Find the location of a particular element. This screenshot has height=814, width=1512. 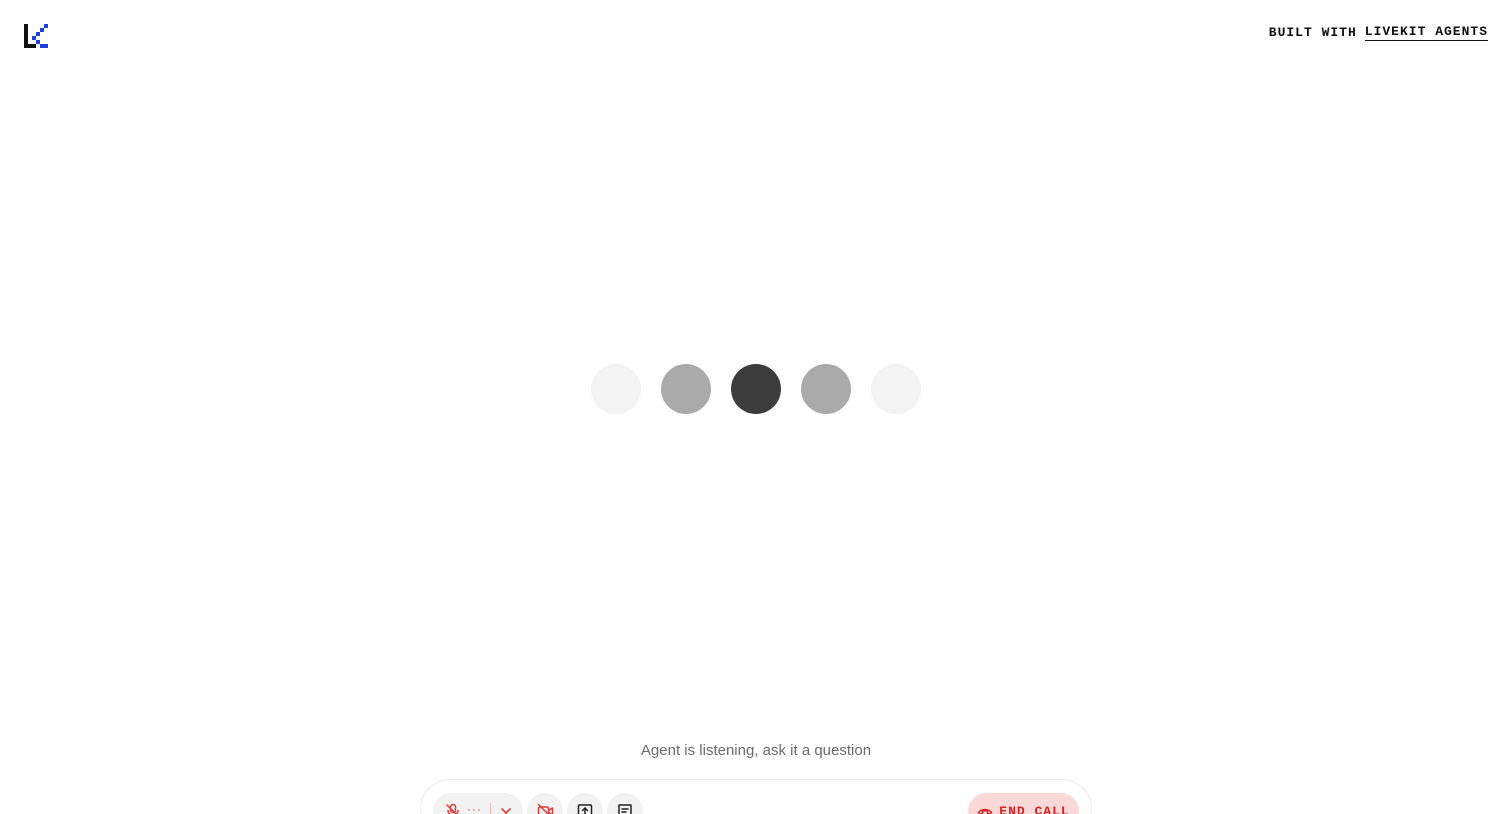

livekit-logo-icon is located at coordinates (36, 36).